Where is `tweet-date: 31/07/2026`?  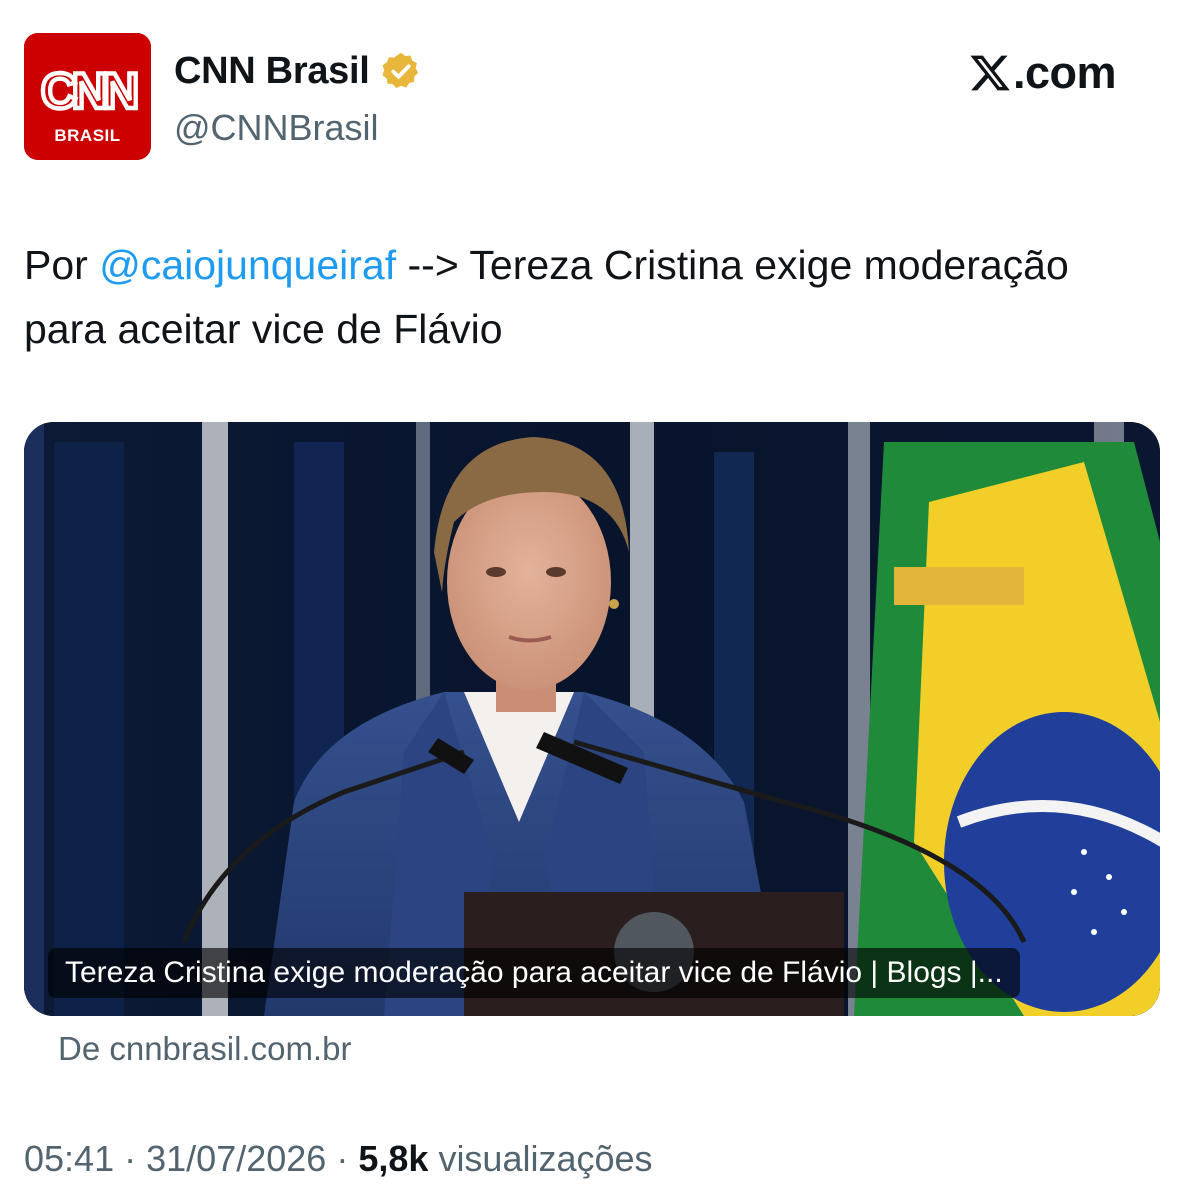 tweet-date: 31/07/2026 is located at coordinates (236, 1158).